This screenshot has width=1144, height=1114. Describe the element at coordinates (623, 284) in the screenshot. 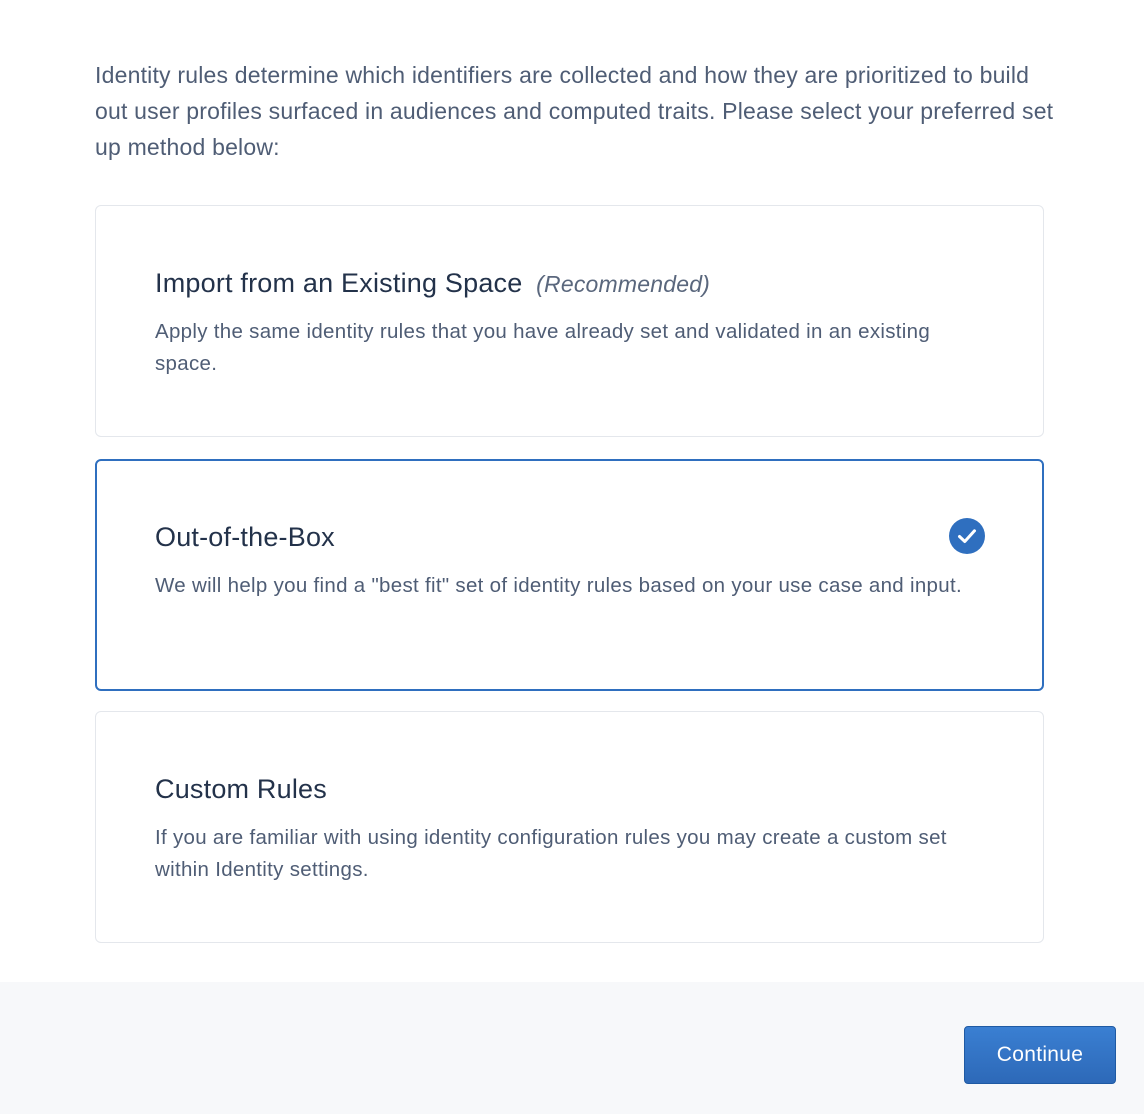

I see `recommended-tag: (Recommended)` at that location.